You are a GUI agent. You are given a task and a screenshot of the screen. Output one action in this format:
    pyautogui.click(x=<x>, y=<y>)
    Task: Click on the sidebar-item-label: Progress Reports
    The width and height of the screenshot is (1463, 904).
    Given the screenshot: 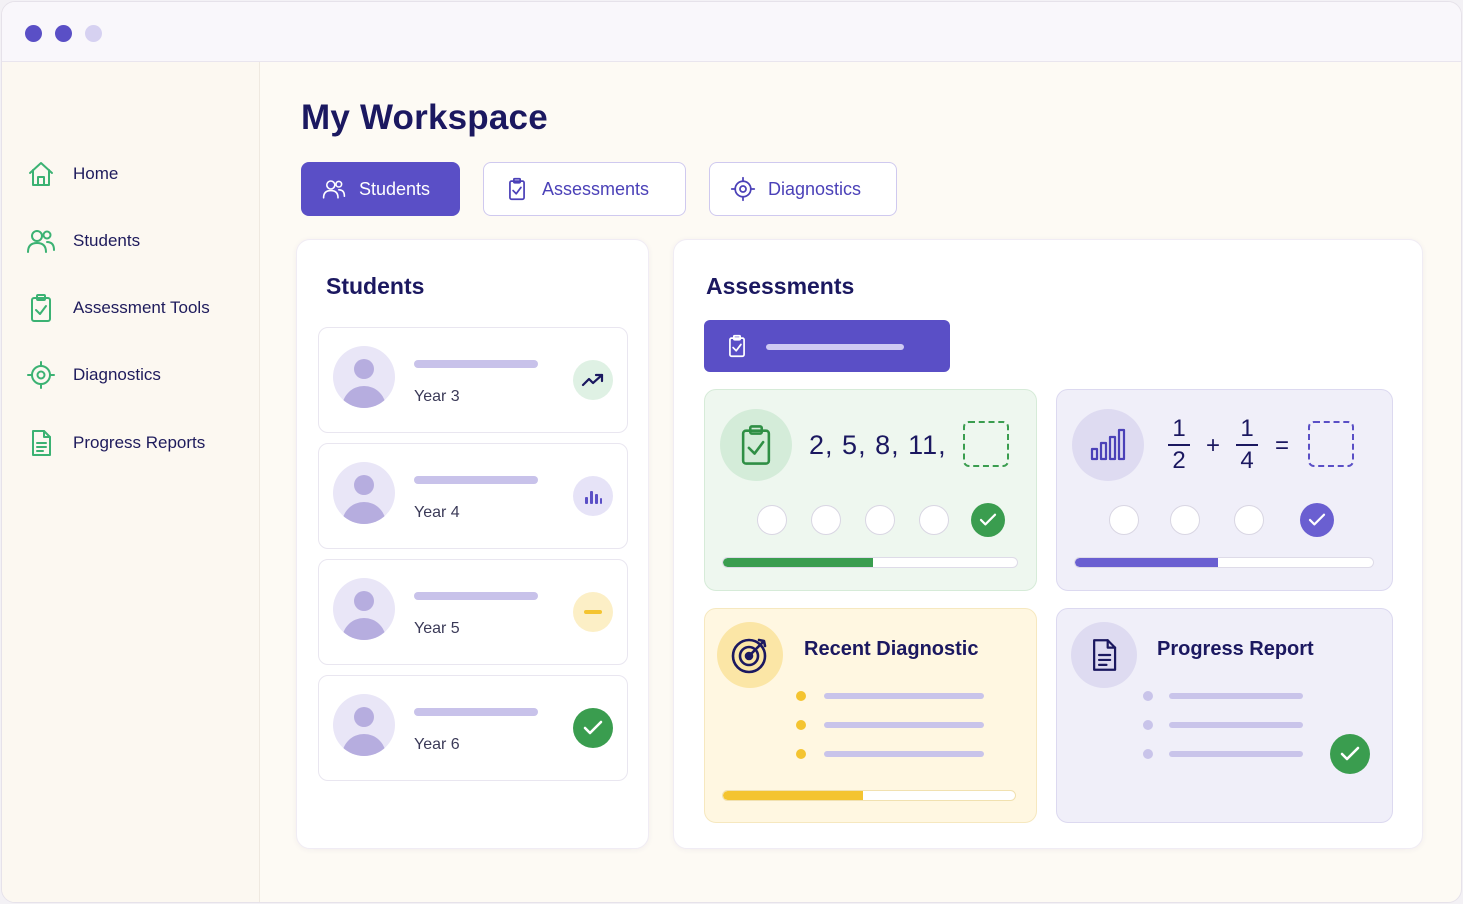 What is the action you would take?
    pyautogui.click(x=139, y=442)
    